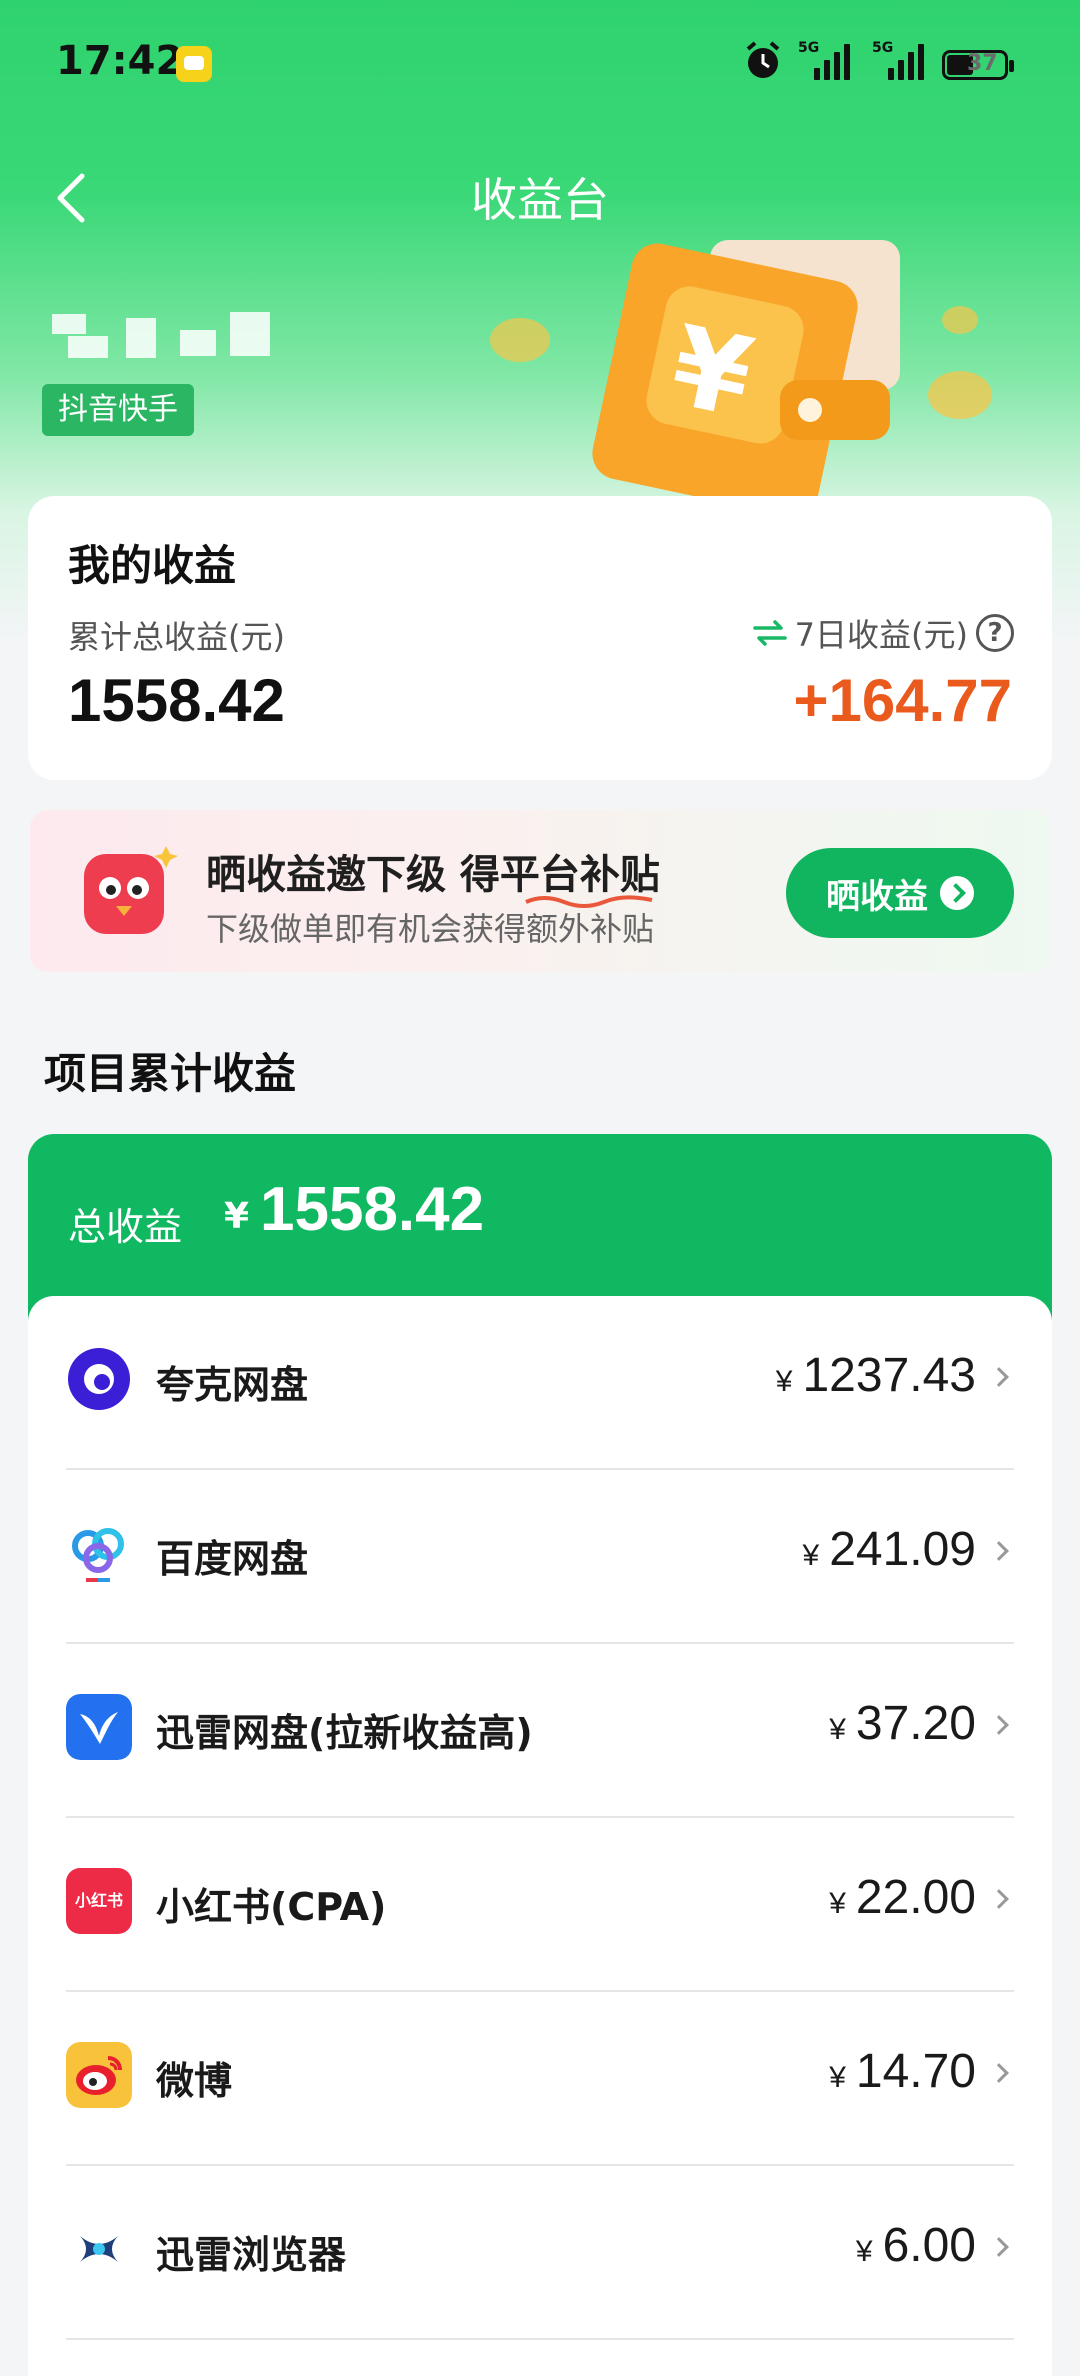  Describe the element at coordinates (99, 1727) in the screenshot. I see `xunlei-netdisk-icon` at that location.